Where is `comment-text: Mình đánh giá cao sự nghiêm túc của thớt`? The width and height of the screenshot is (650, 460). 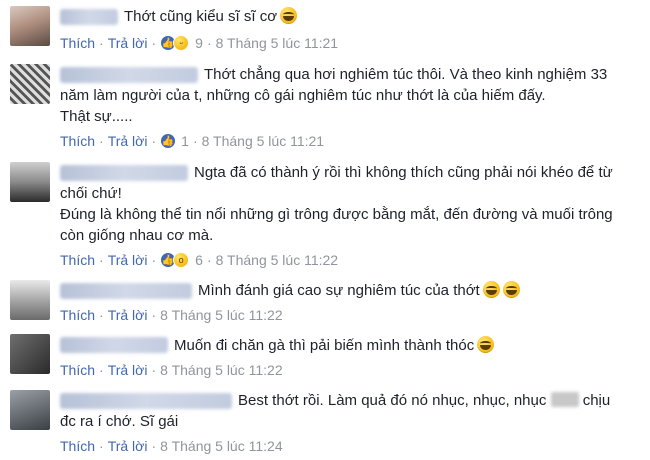 comment-text: Mình đánh giá cao sự nghiêm túc của thớt is located at coordinates (349, 290).